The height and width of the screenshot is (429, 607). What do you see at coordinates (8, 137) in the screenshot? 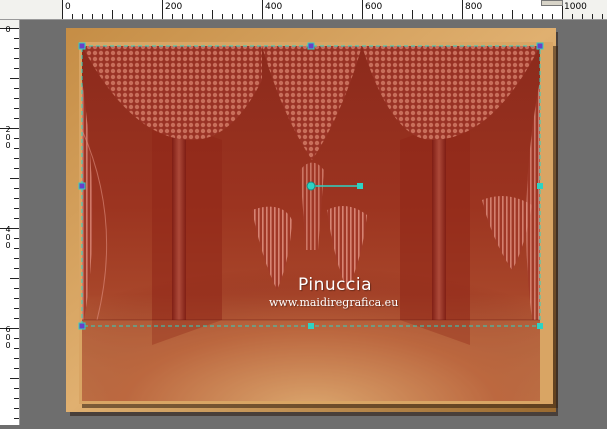
I see `vruler-label-200: 200` at bounding box center [8, 137].